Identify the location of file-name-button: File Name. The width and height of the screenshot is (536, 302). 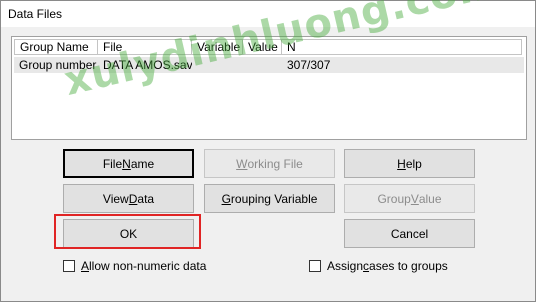
(128, 163).